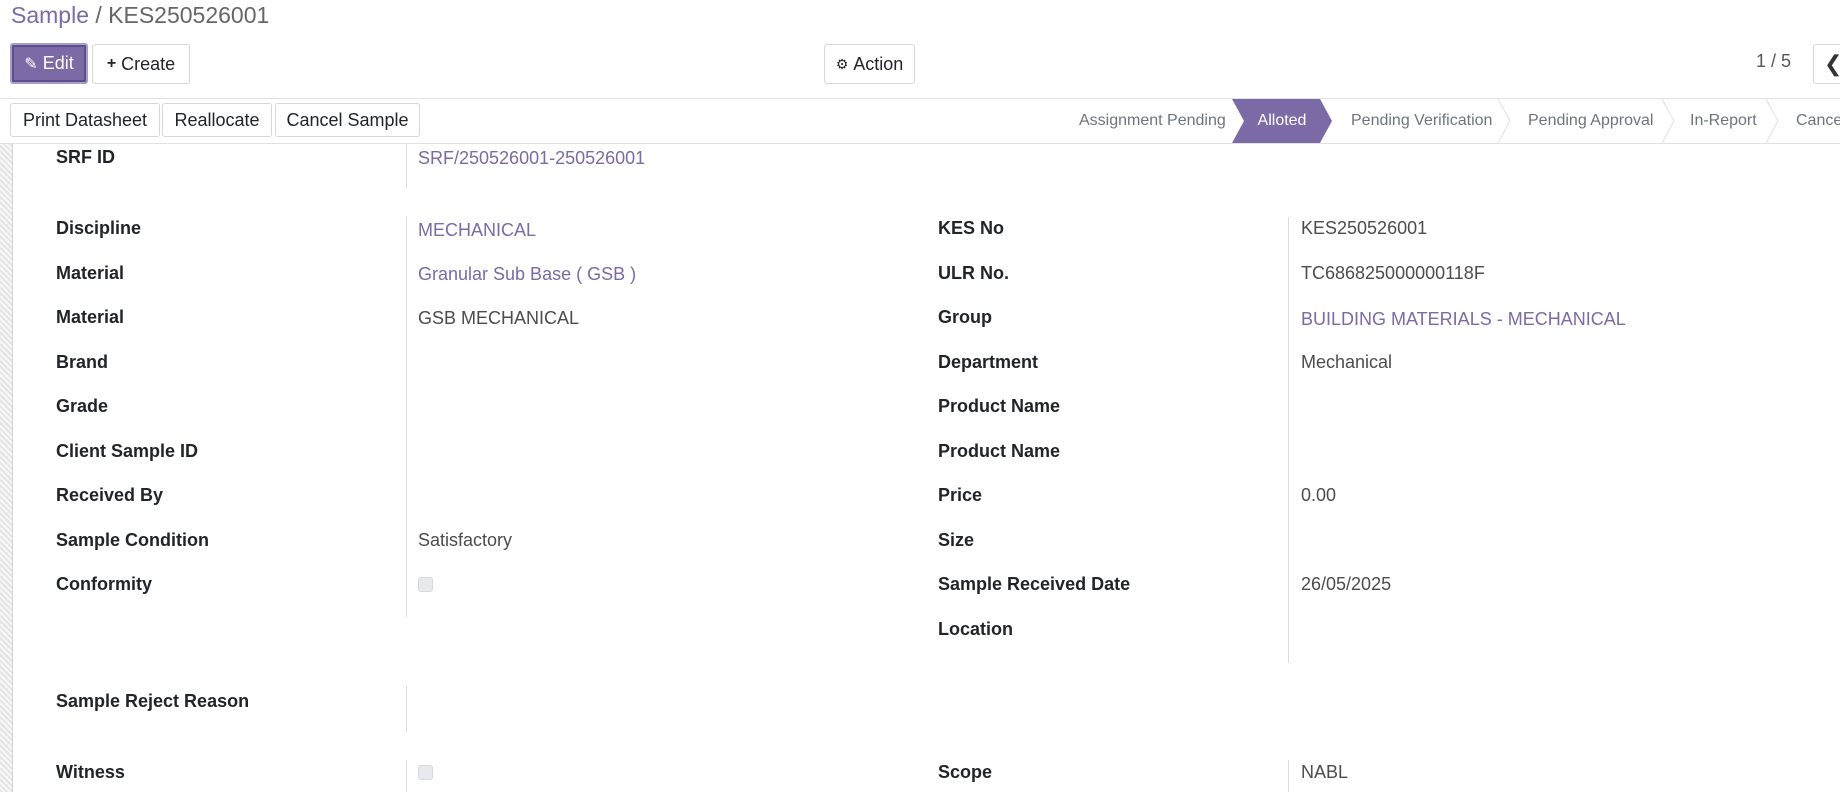 This screenshot has width=1840, height=792. What do you see at coordinates (347, 120) in the screenshot?
I see `cancel-sample-button: Cancel Sample` at bounding box center [347, 120].